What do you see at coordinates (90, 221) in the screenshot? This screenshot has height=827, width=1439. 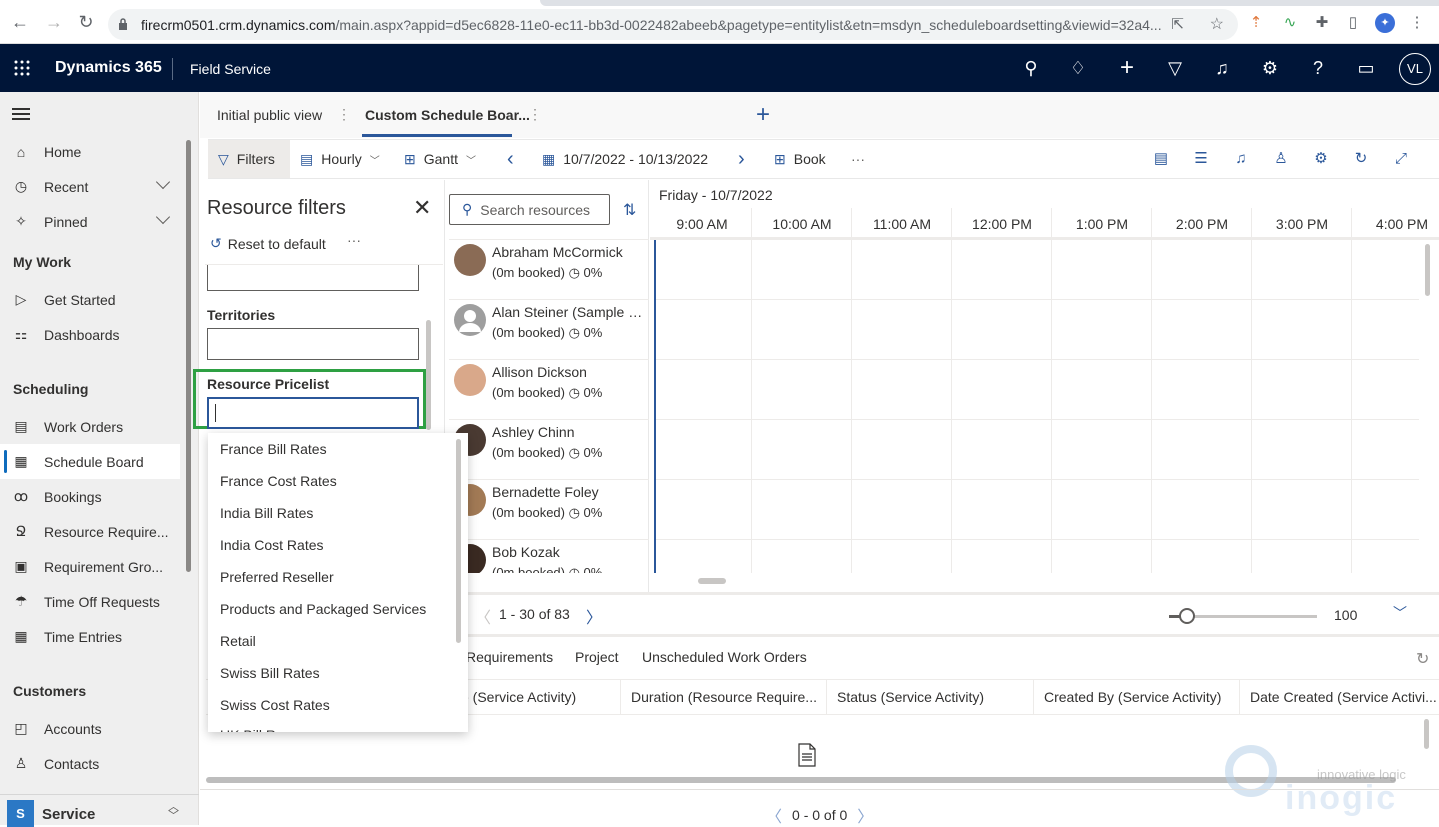 I see `sidebar-item-pinned: ✧ Pinned` at bounding box center [90, 221].